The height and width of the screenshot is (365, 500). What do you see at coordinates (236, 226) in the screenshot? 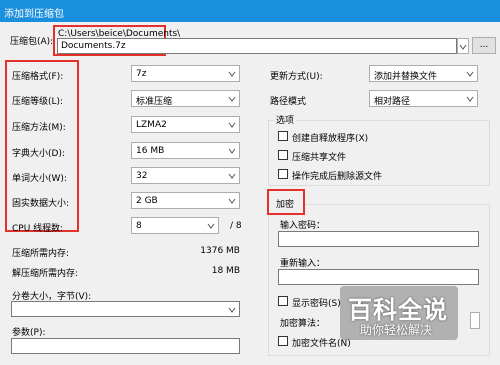
I see `threads-max: / 8` at bounding box center [236, 226].